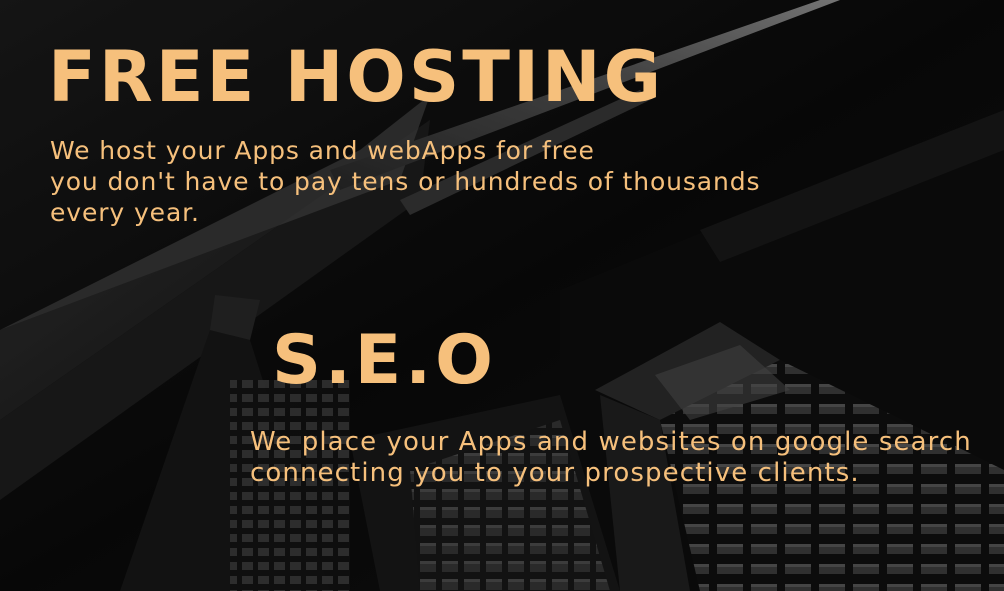 Image resolution: width=1004 pixels, height=591 pixels. I want to click on free-hosting-line-3: every year., so click(125, 212).